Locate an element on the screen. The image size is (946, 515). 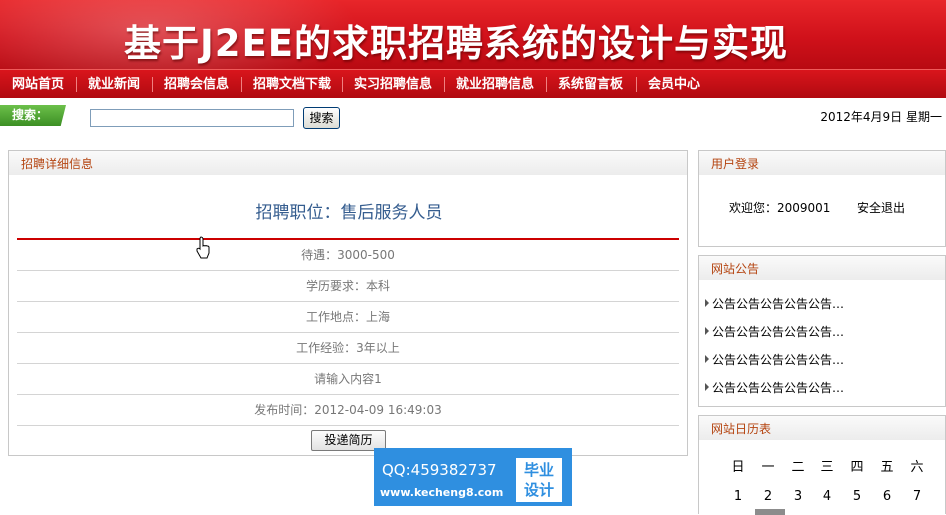
watermark-badge-line: 毕业 is located at coordinates (538, 470).